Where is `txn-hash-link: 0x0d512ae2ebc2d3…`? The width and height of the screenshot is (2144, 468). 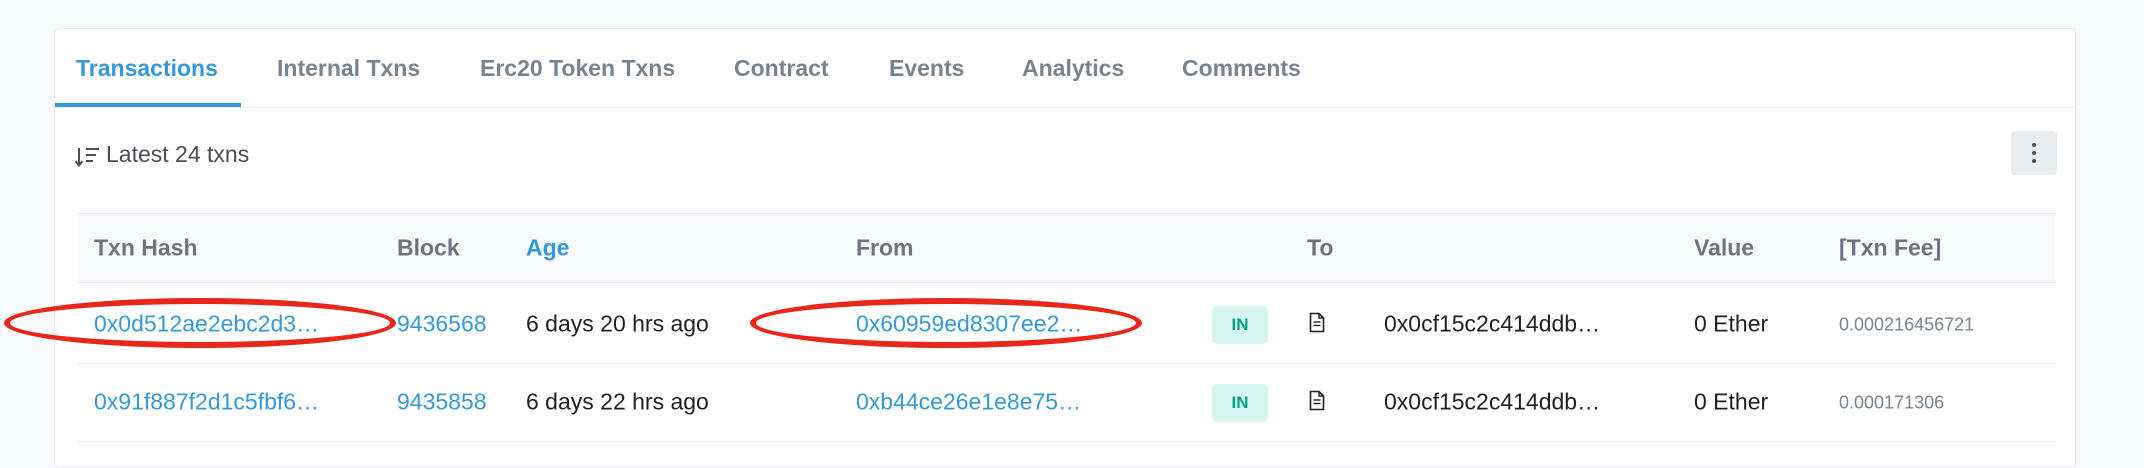 txn-hash-link: 0x0d512ae2ebc2d3… is located at coordinates (206, 324).